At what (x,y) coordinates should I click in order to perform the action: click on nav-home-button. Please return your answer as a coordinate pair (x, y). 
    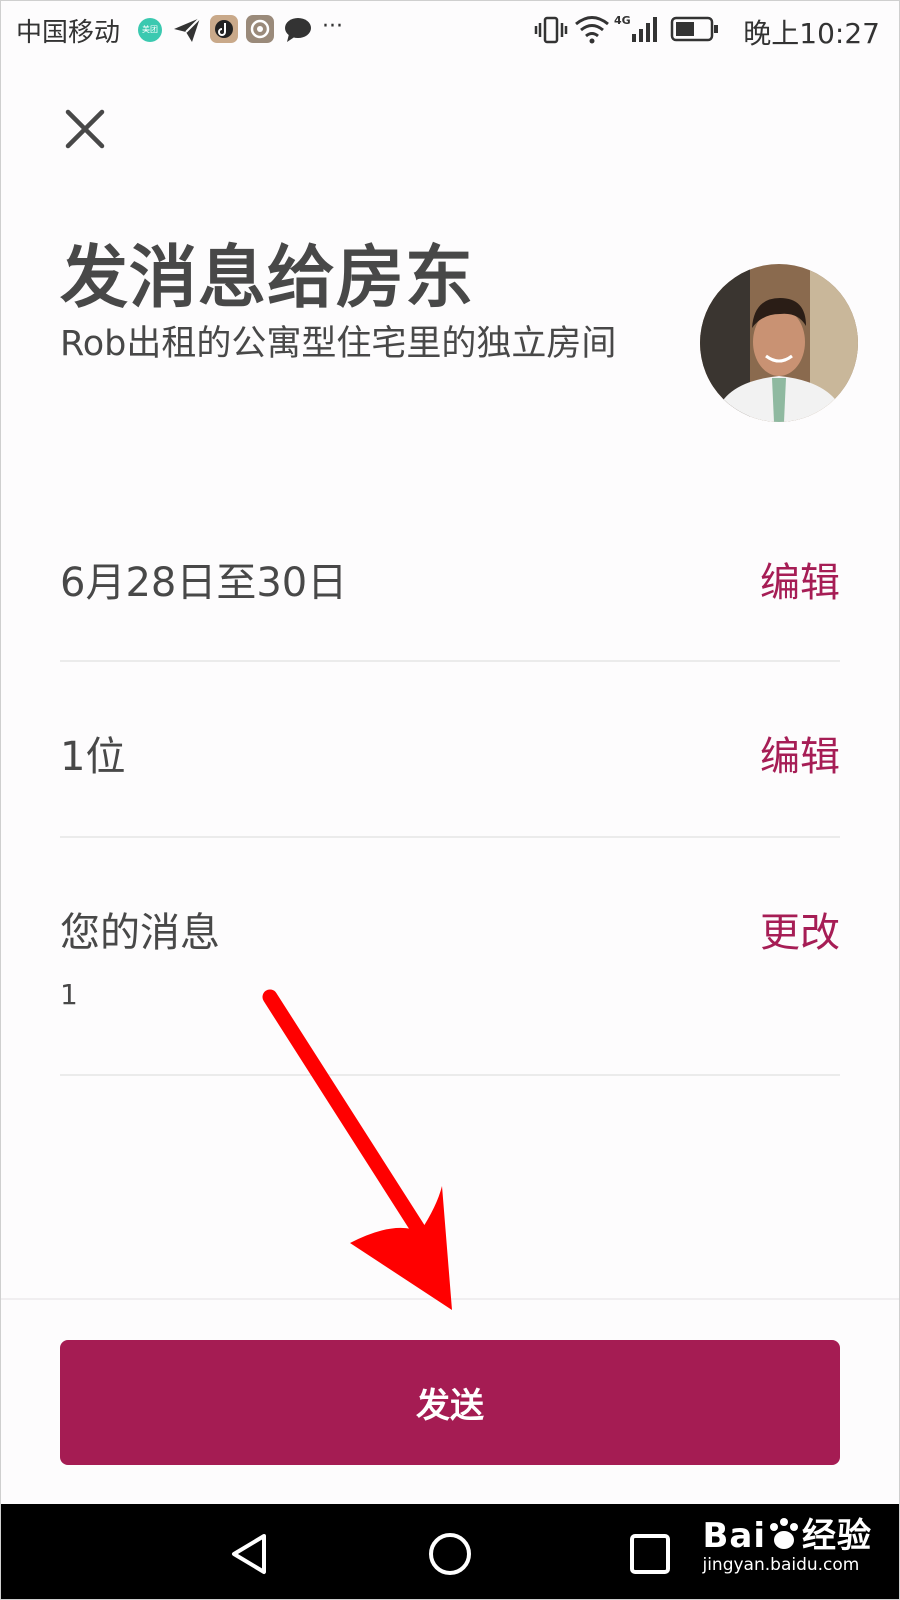
    Looking at the image, I should click on (450, 1554).